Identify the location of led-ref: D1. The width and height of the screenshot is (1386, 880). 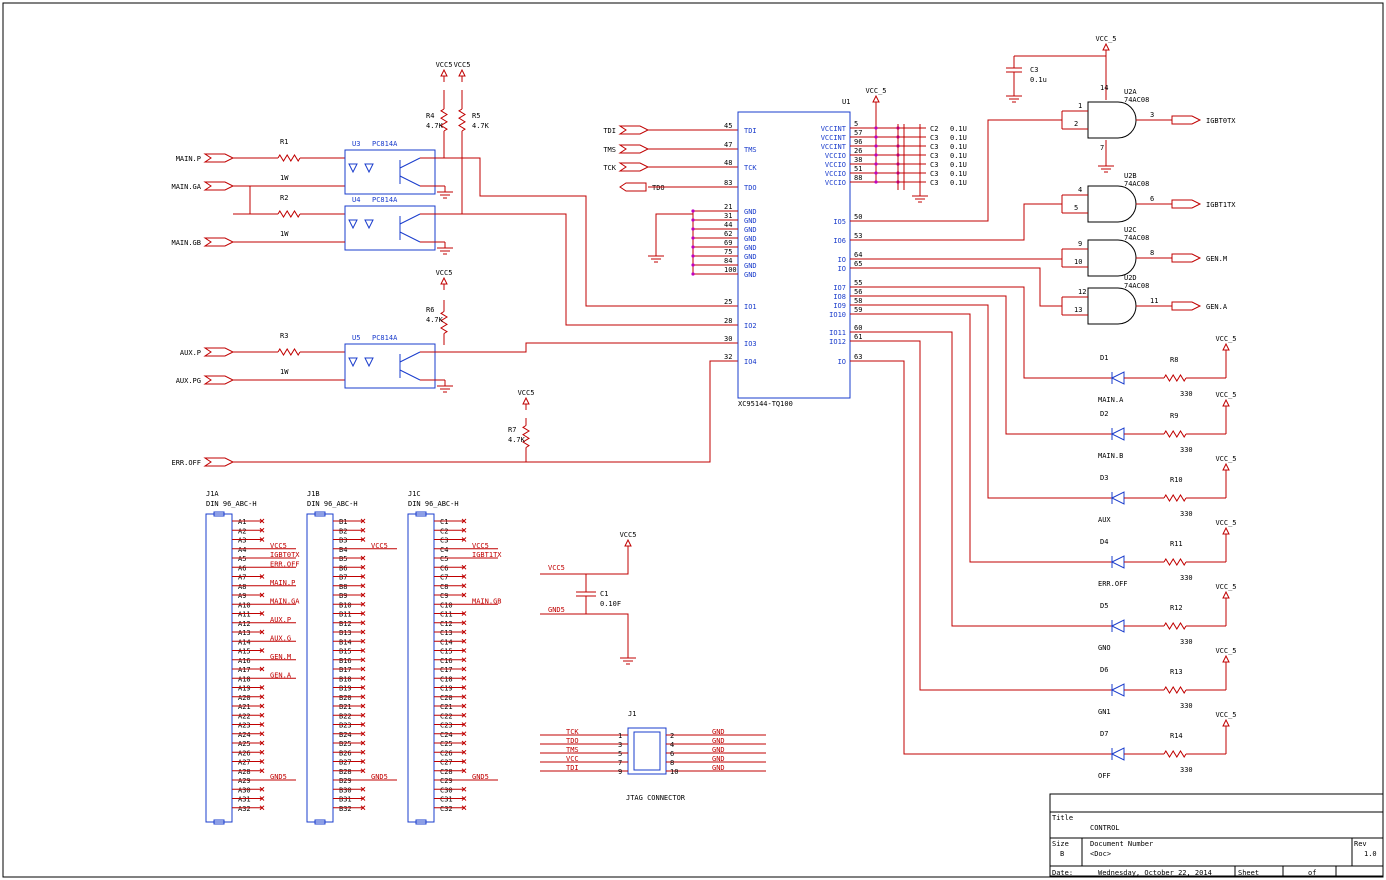
(1104, 358).